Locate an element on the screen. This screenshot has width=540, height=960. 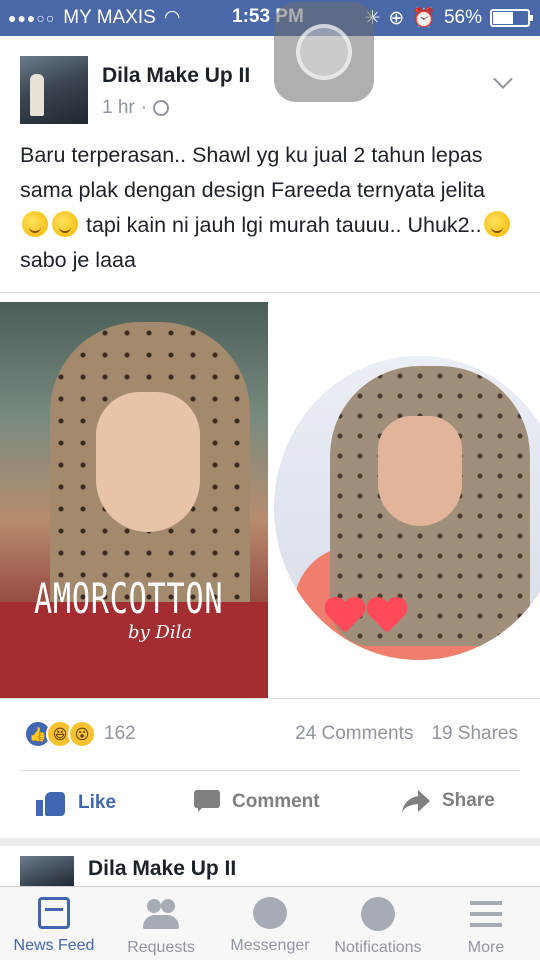
tab-more: More is located at coordinates (486, 927).